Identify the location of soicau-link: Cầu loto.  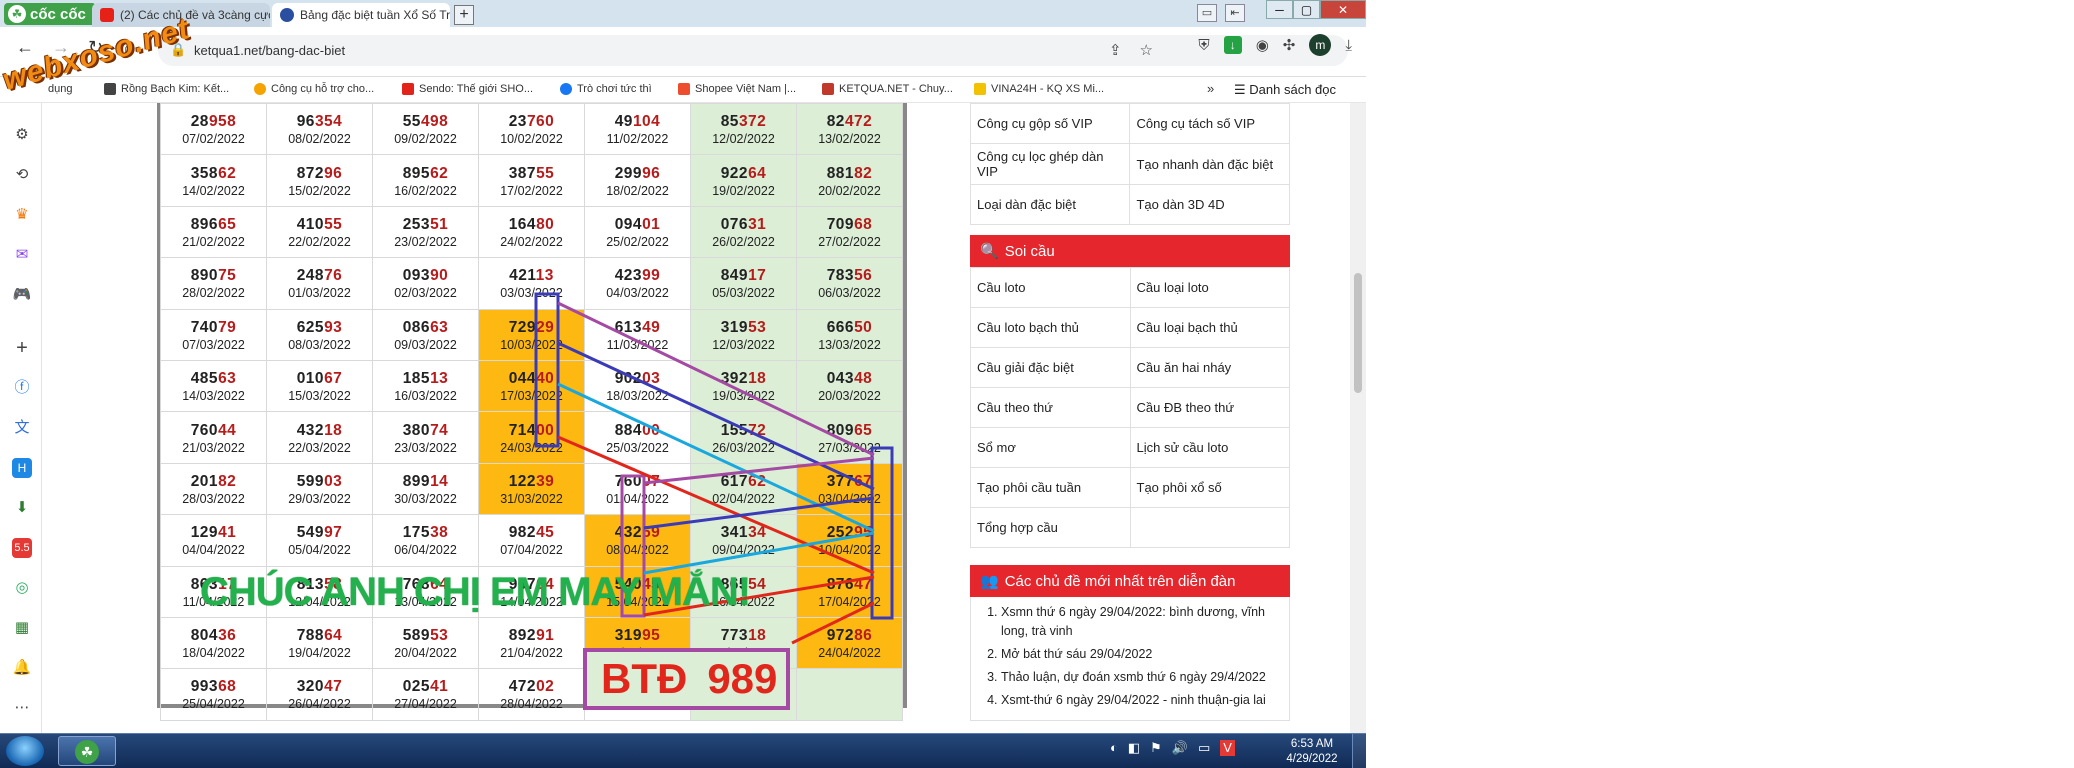
(1050, 287).